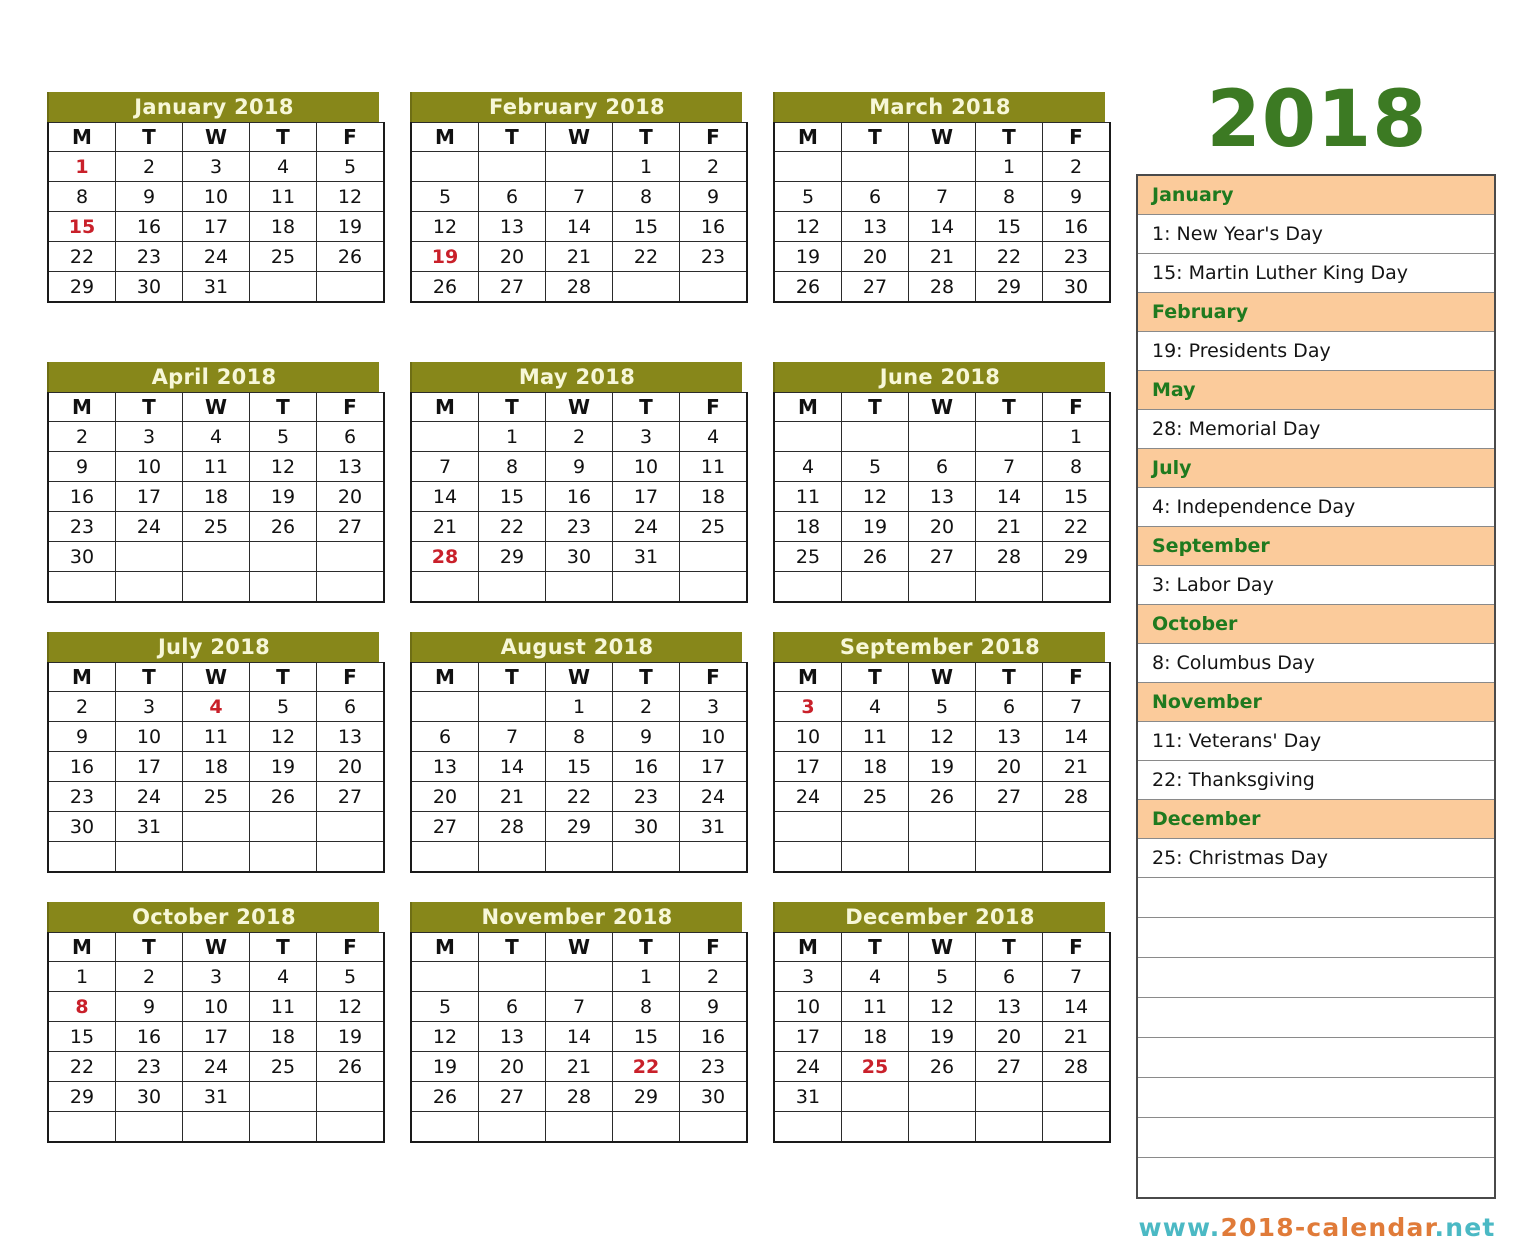 The image size is (1520, 1242). What do you see at coordinates (512, 736) in the screenshot?
I see `day-cell: 7` at bounding box center [512, 736].